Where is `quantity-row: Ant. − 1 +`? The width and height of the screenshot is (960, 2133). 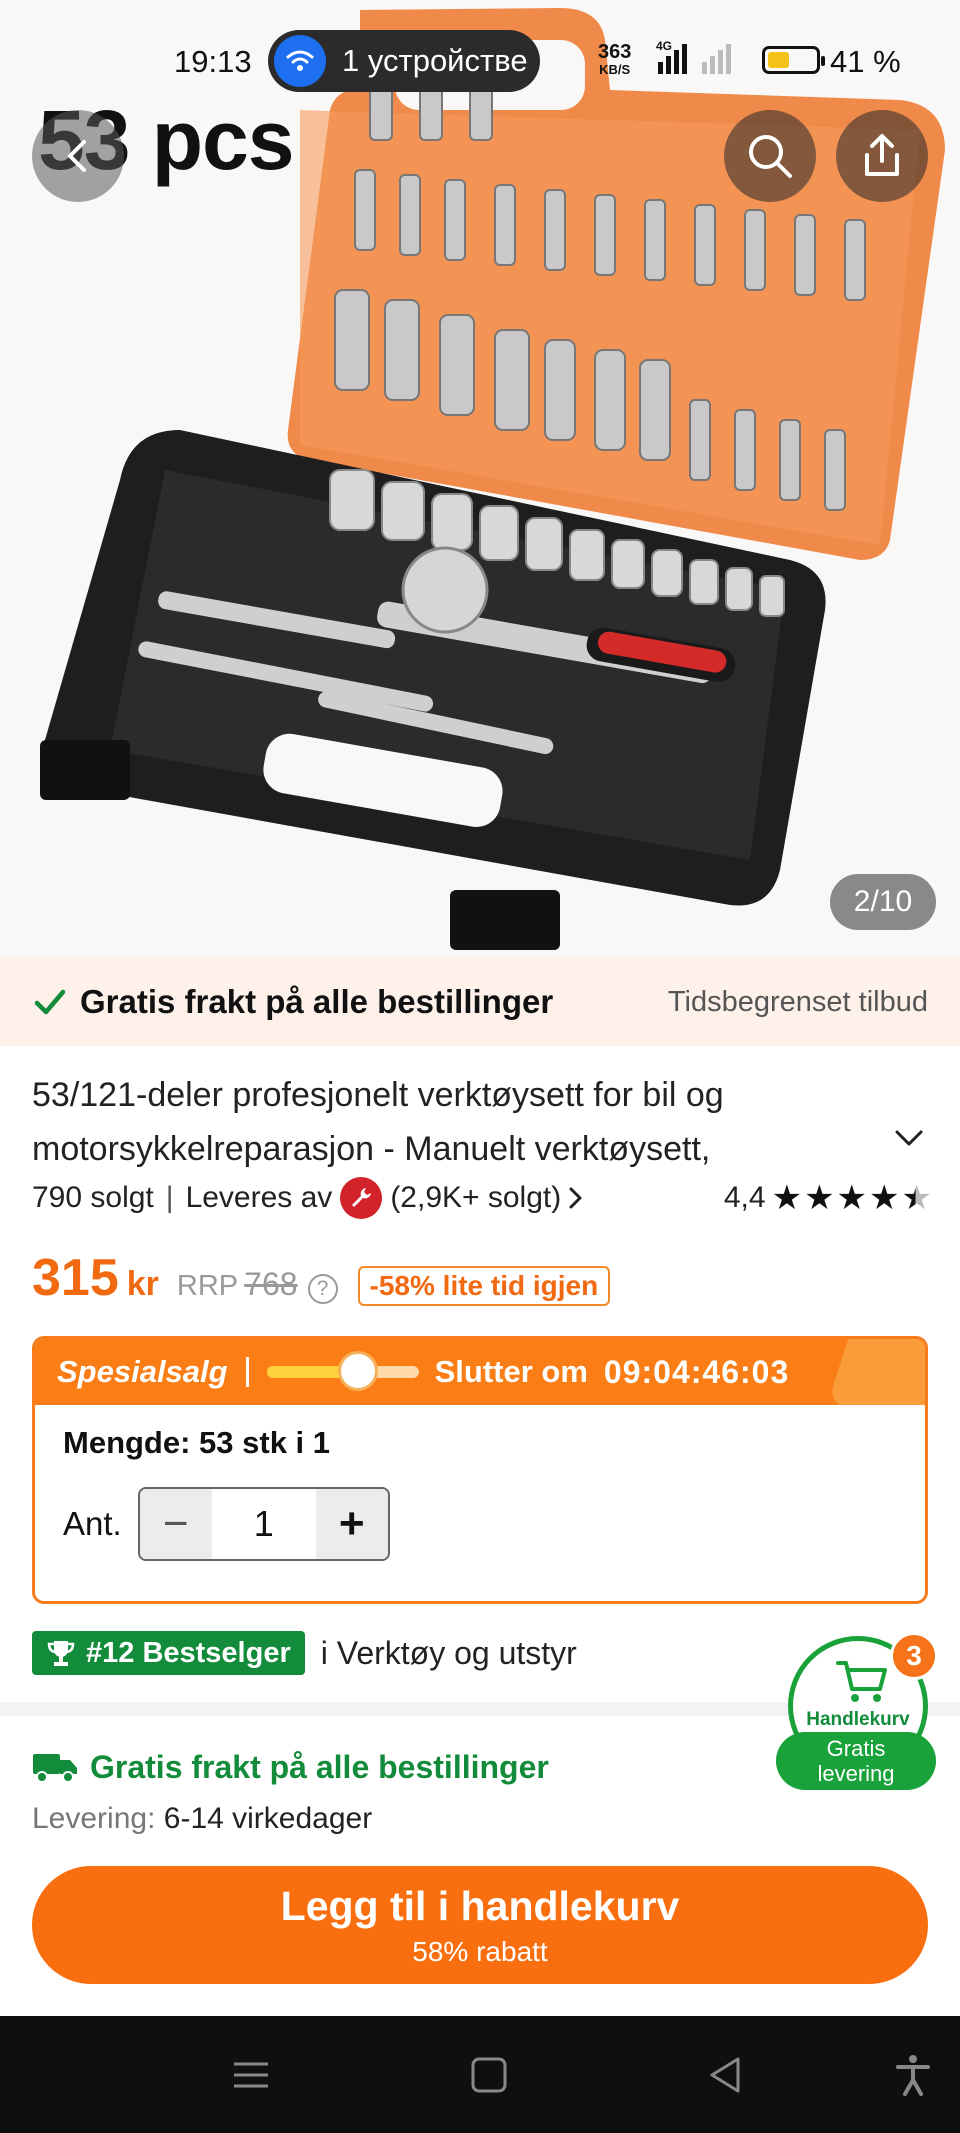
quantity-row: Ant. − 1 + is located at coordinates (480, 1524).